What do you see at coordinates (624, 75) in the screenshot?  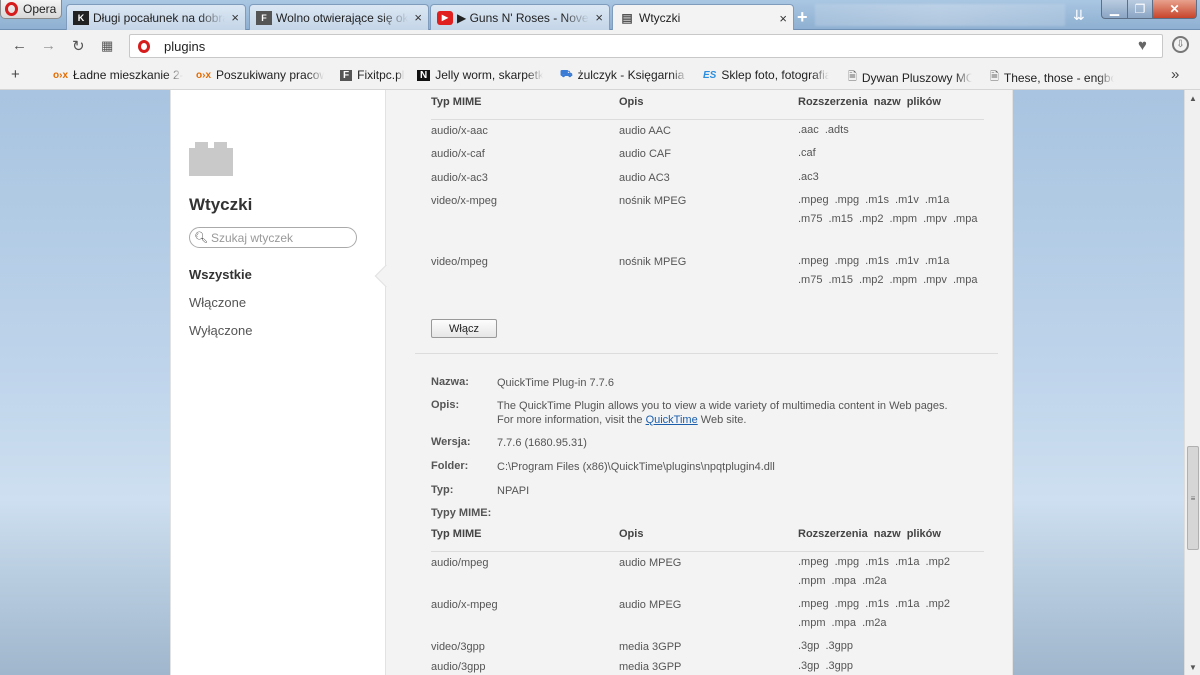 I see `bookmark-item: ⛟ żulczyk - Księgarnia I` at bounding box center [624, 75].